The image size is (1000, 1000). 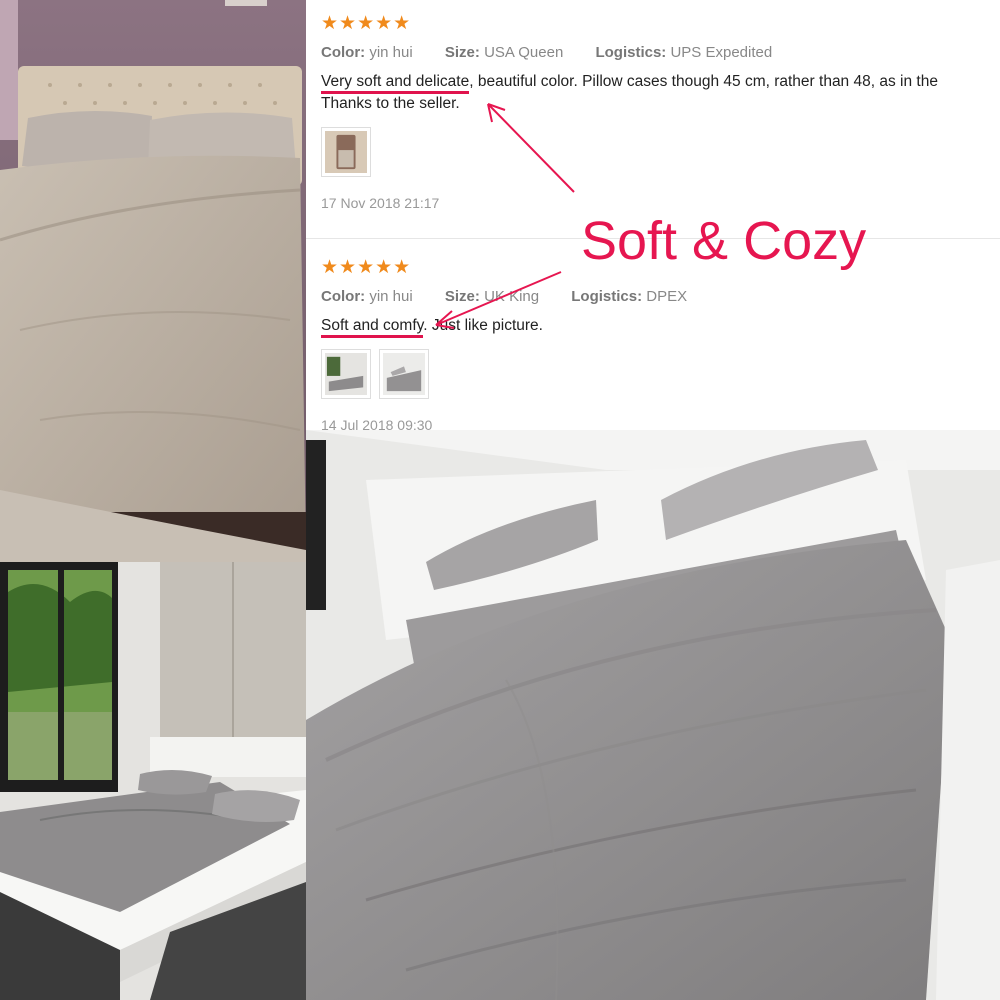 I want to click on review-date: 17 Nov 2018 21:17, so click(x=380, y=203).